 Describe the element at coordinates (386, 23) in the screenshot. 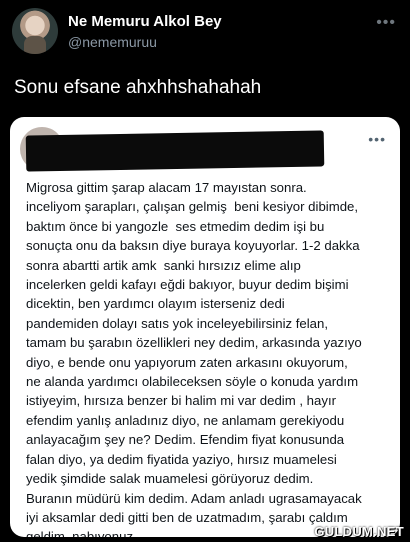

I see `more-options-icon: •••` at that location.